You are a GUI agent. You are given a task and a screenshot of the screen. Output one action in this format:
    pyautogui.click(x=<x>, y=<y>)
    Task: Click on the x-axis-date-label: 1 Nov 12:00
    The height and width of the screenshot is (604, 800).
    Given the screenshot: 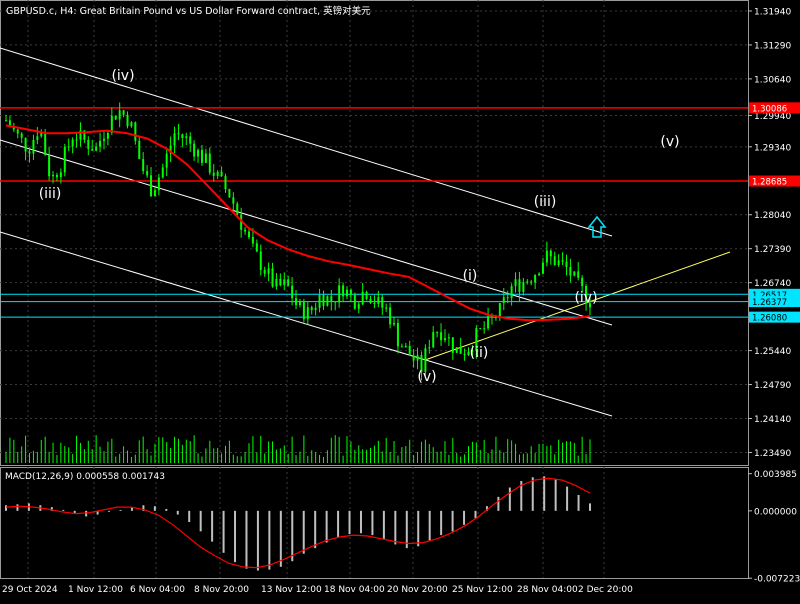 What is the action you would take?
    pyautogui.click(x=95, y=590)
    